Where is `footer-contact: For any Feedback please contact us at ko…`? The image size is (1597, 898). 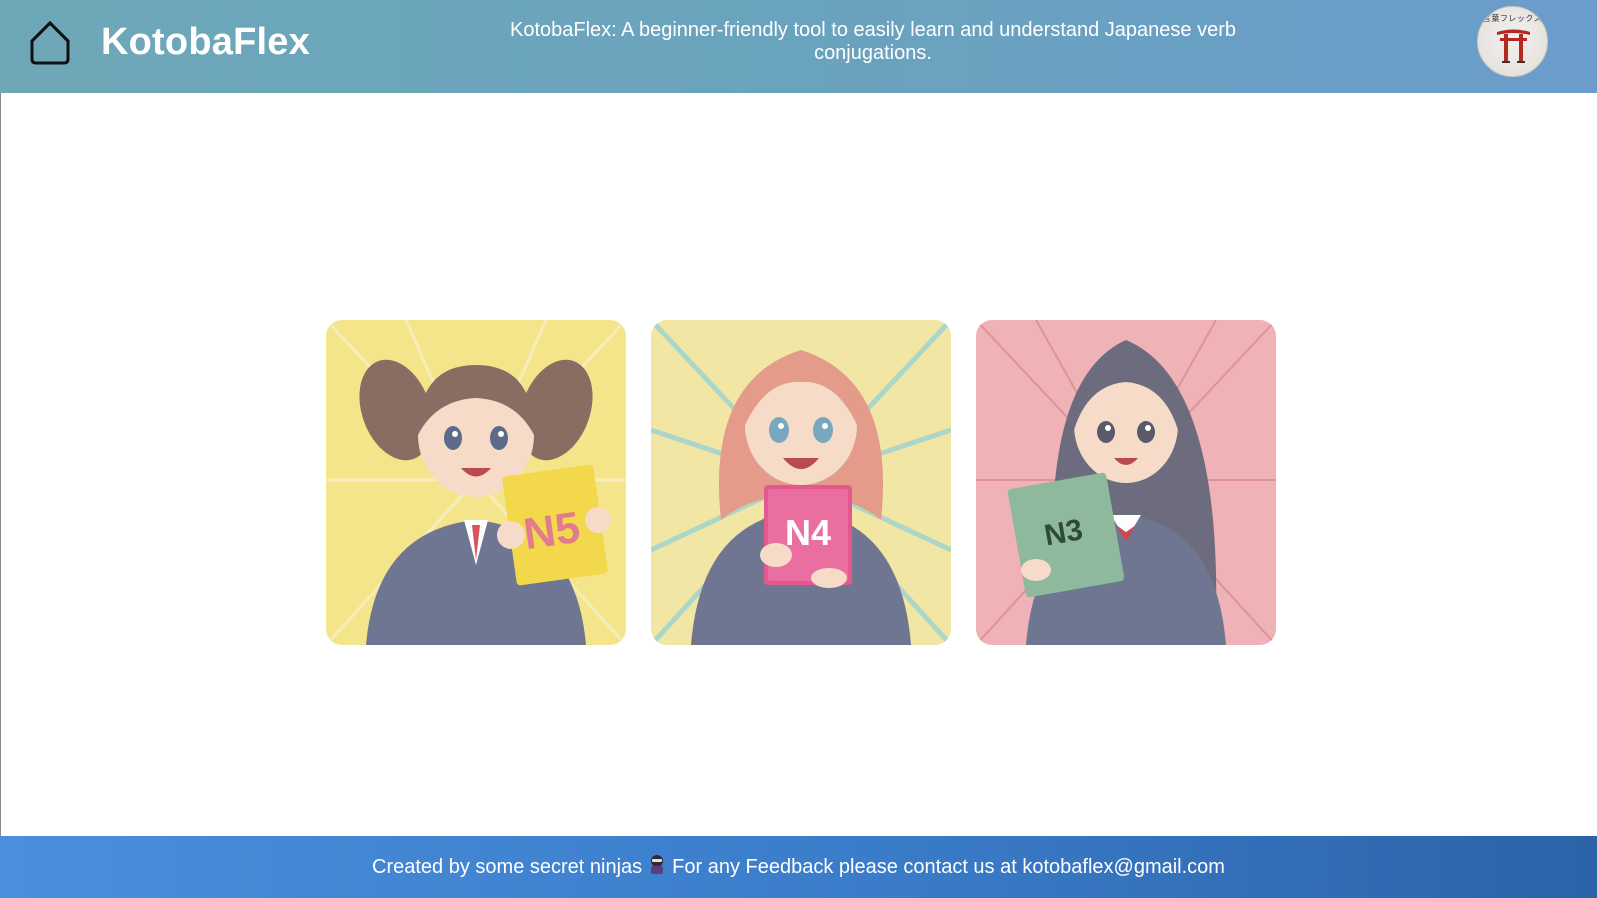
footer-contact: For any Feedback please contact us at ko… is located at coordinates (948, 867).